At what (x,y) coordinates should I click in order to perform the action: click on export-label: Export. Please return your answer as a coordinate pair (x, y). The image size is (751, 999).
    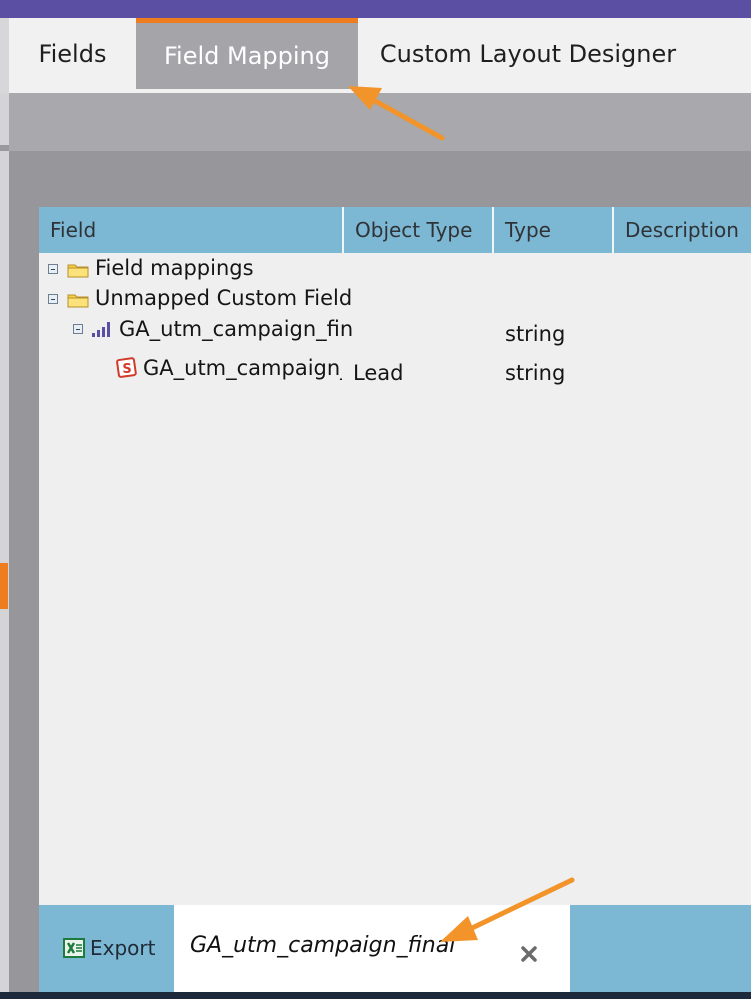
    Looking at the image, I should click on (123, 948).